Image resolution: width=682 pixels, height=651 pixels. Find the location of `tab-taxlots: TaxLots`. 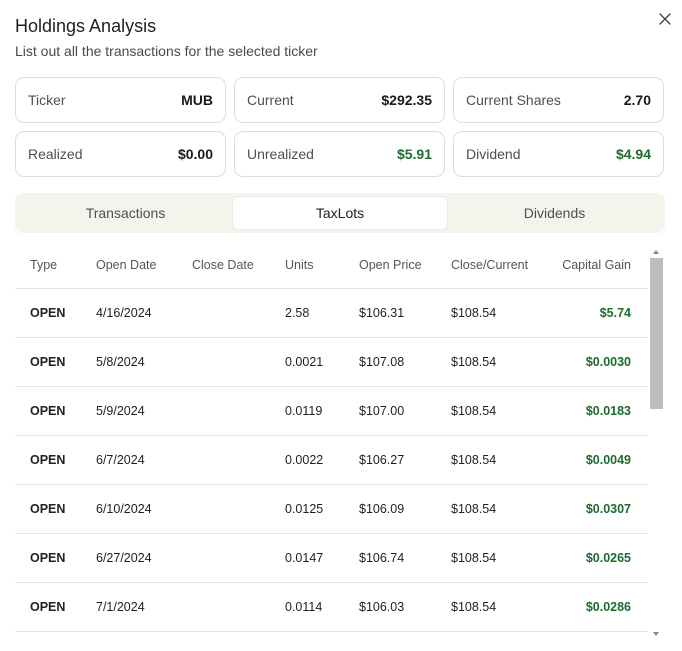

tab-taxlots: TaxLots is located at coordinates (340, 213).